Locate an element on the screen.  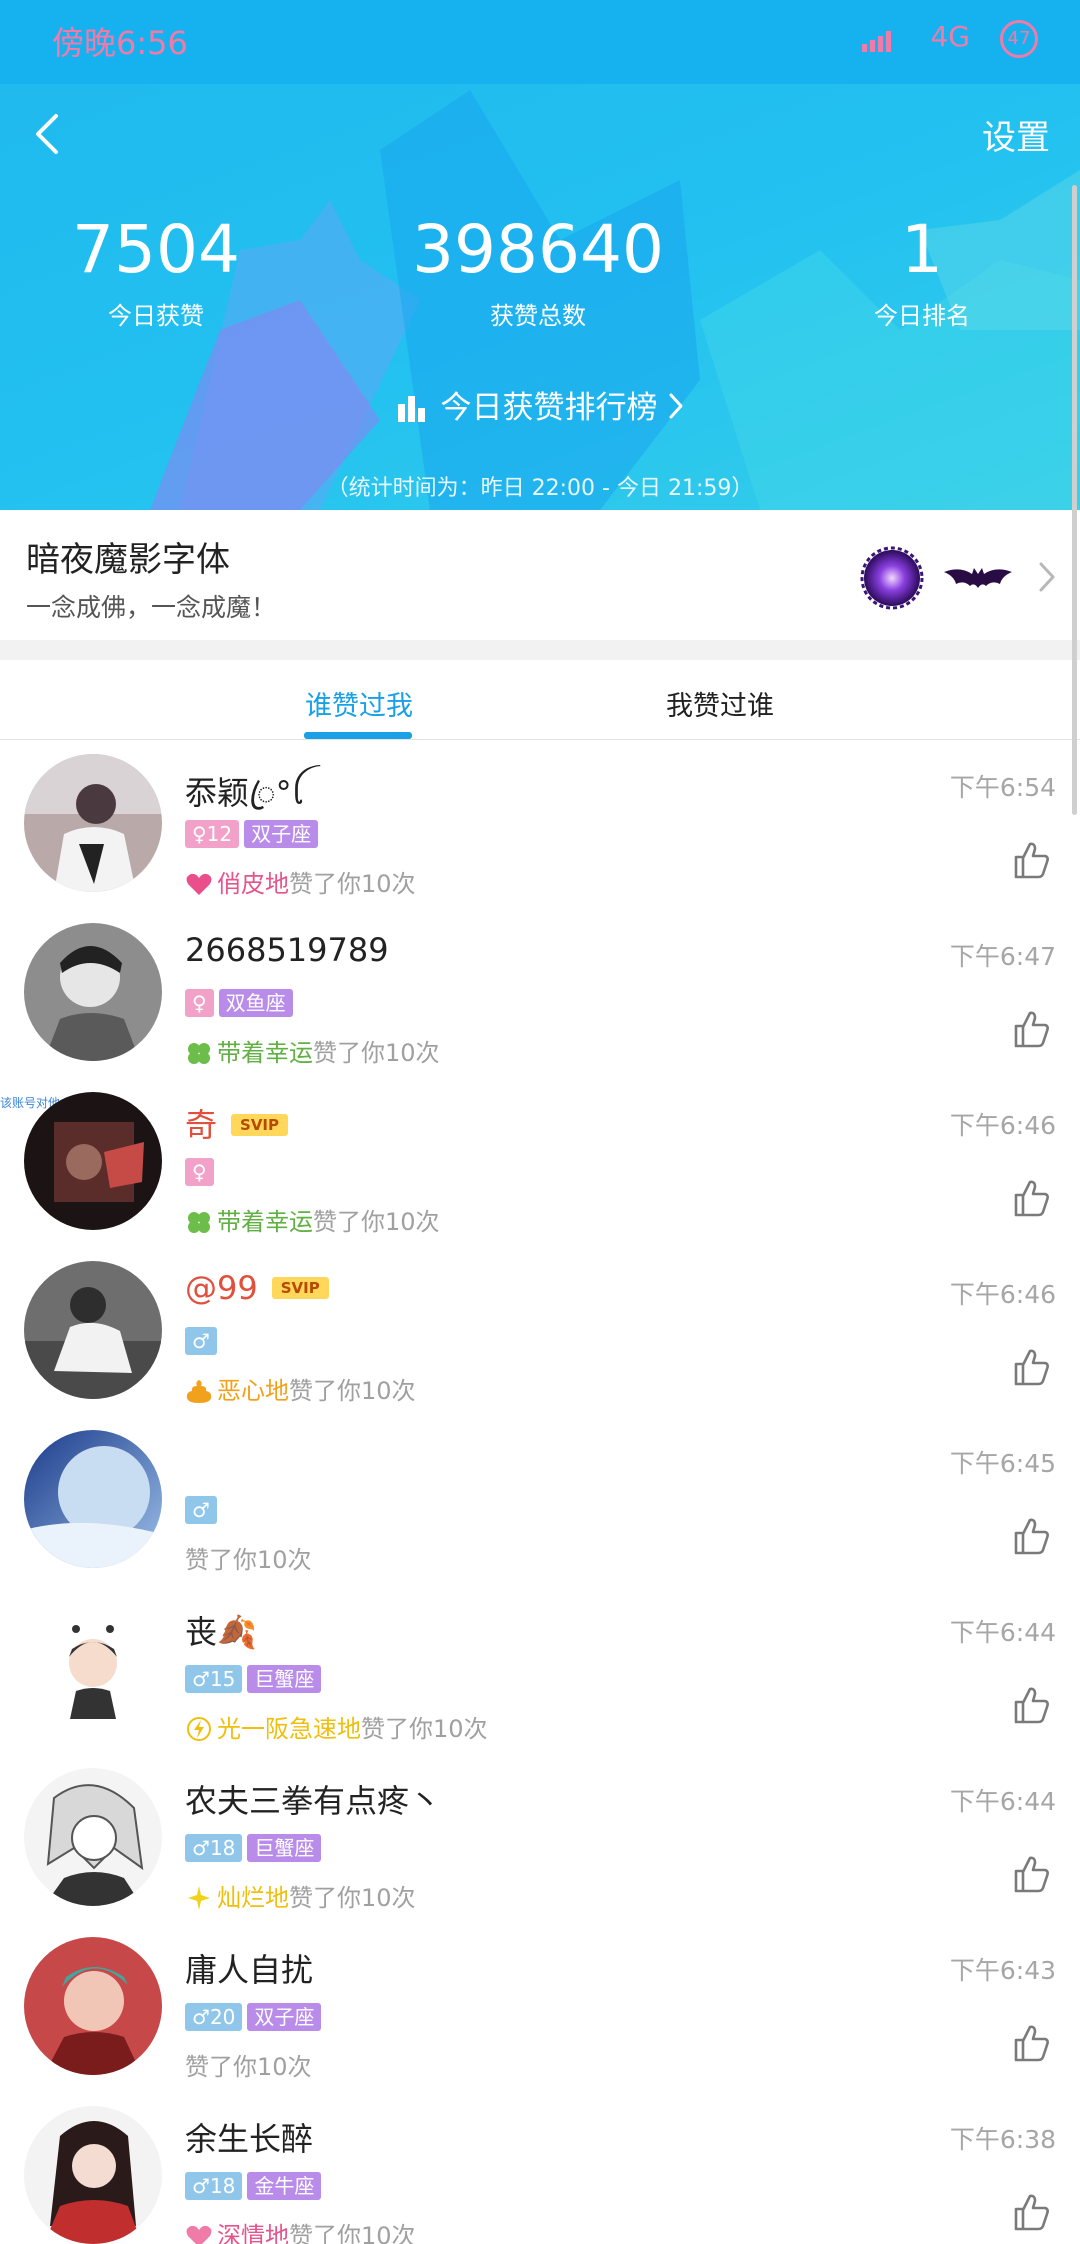
gender-age-tag: ♂15 is located at coordinates (214, 1679).